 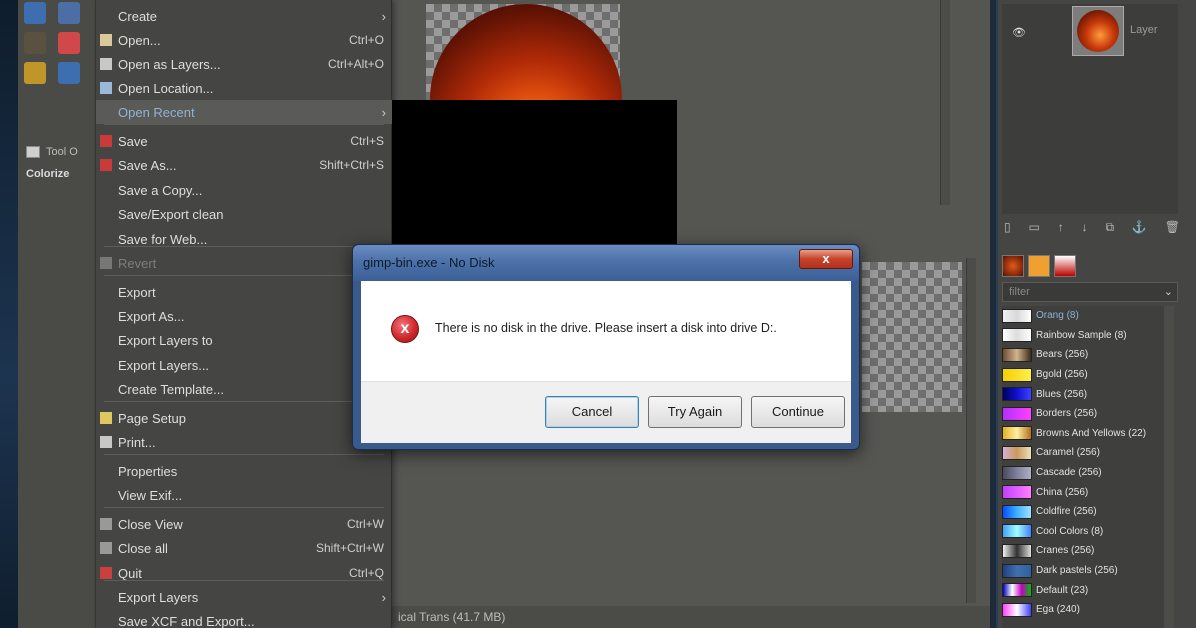 What do you see at coordinates (171, 214) in the screenshot?
I see `menu-item-label: Save/Export clean` at bounding box center [171, 214].